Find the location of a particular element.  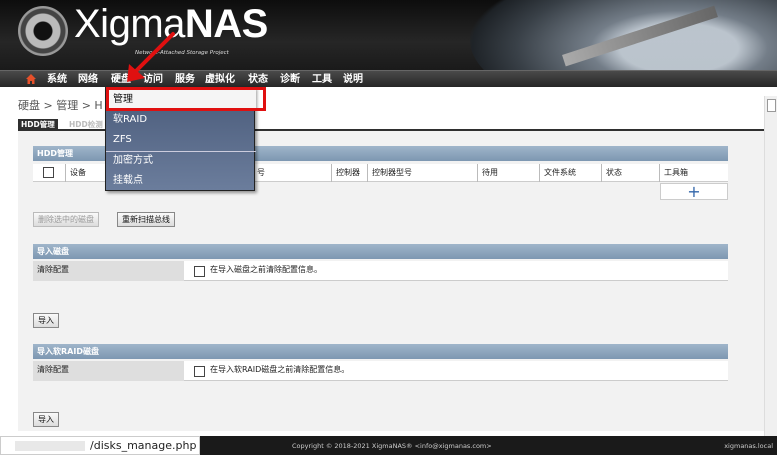

raid-clear-config-checkbox is located at coordinates (199, 371).